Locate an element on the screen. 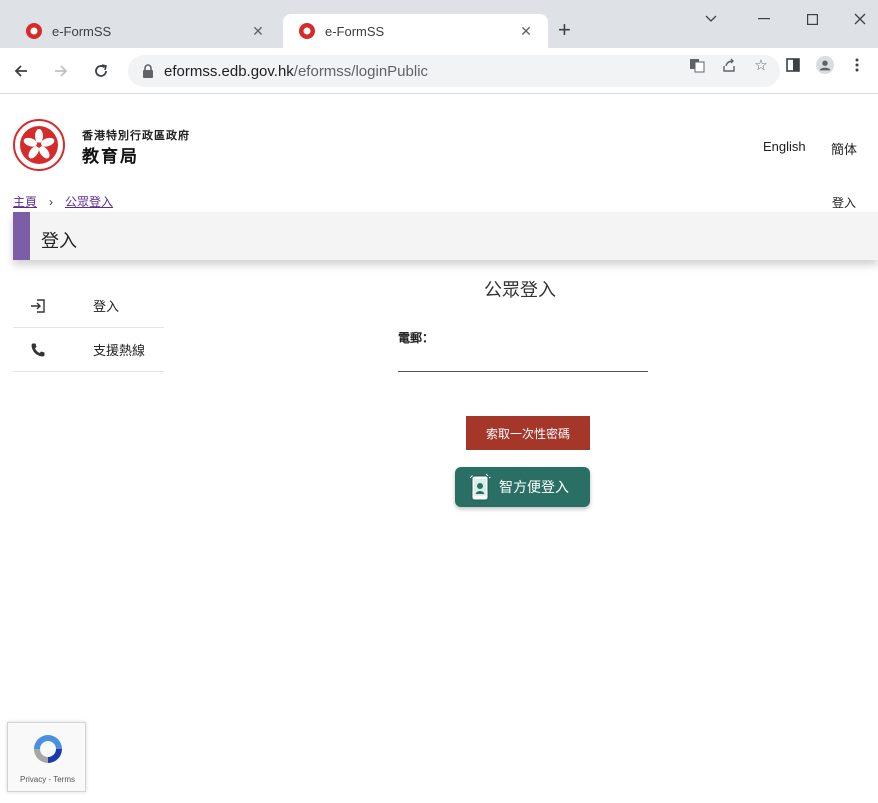  url-path: /eformss/loginPublic is located at coordinates (361, 71).